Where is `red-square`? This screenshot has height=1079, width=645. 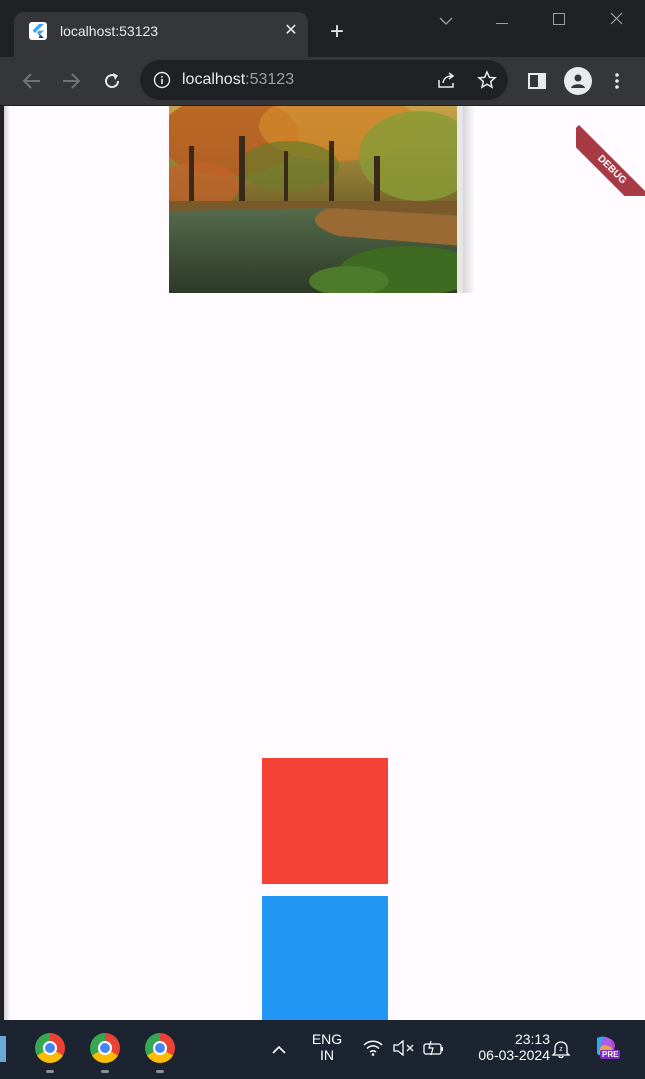 red-square is located at coordinates (325, 821).